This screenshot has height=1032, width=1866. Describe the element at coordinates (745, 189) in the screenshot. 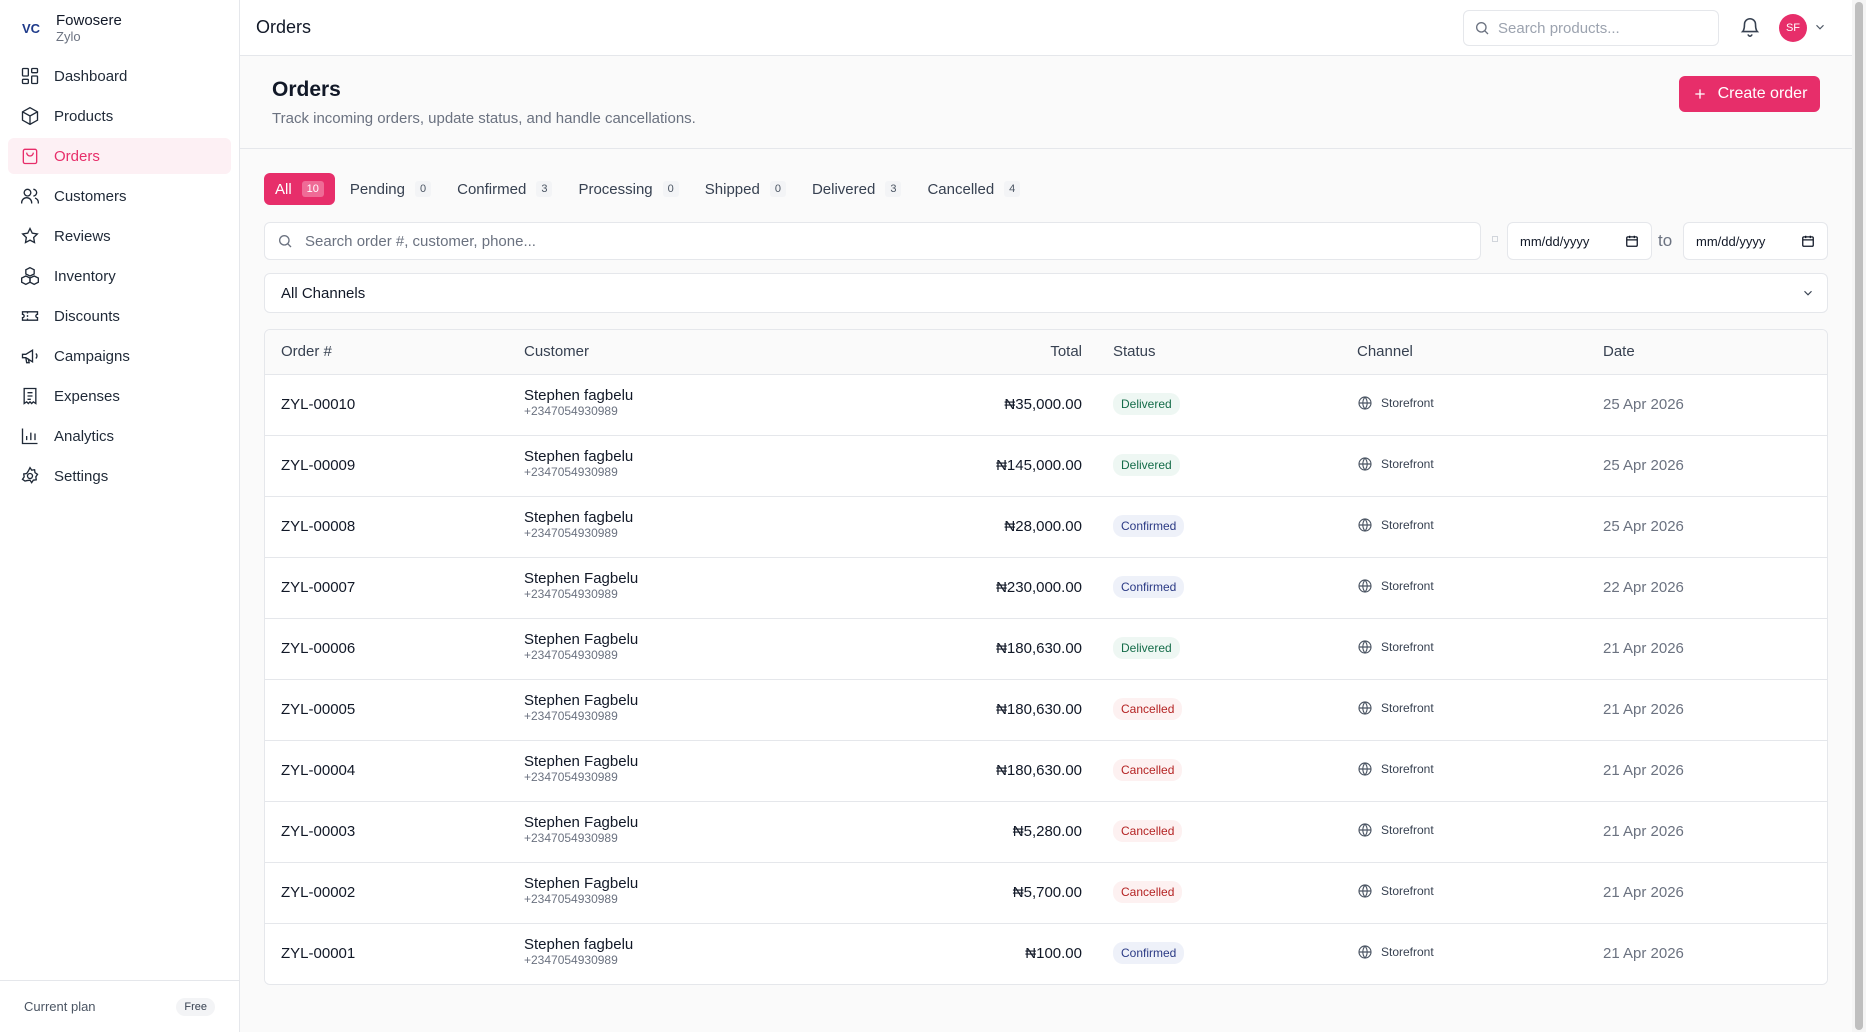

I see `tab-shipped: Shipped 0` at that location.